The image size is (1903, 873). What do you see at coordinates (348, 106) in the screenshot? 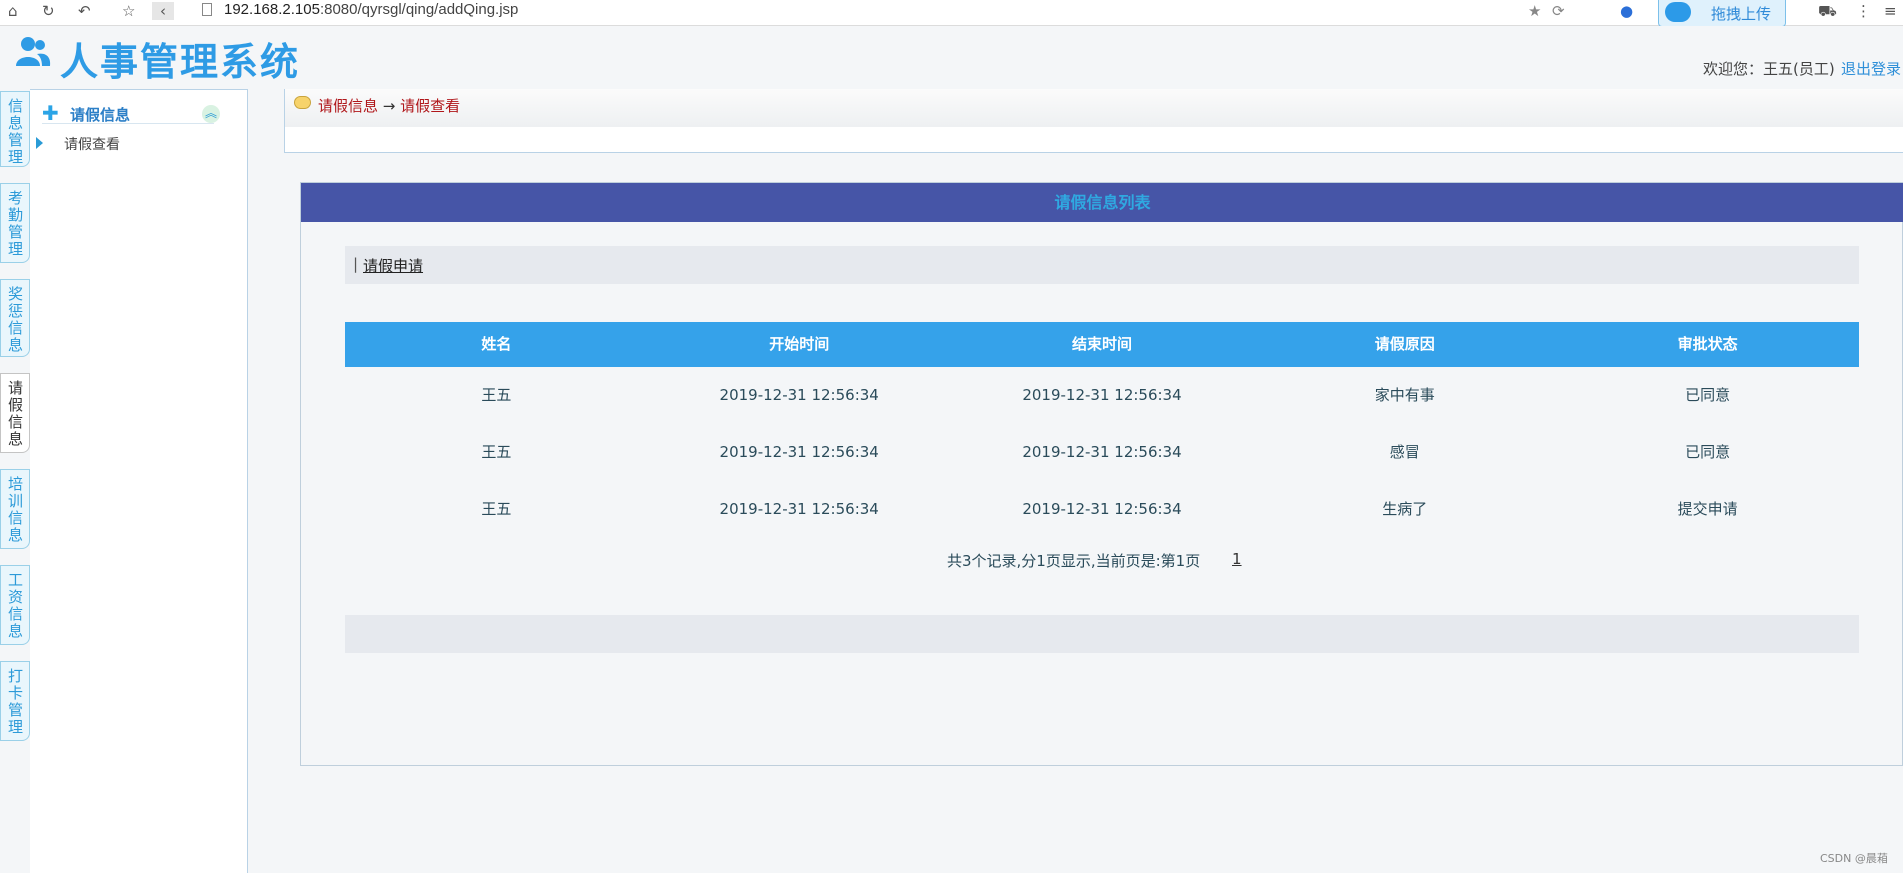
I see `breadcrumb-first: 请假信息` at bounding box center [348, 106].